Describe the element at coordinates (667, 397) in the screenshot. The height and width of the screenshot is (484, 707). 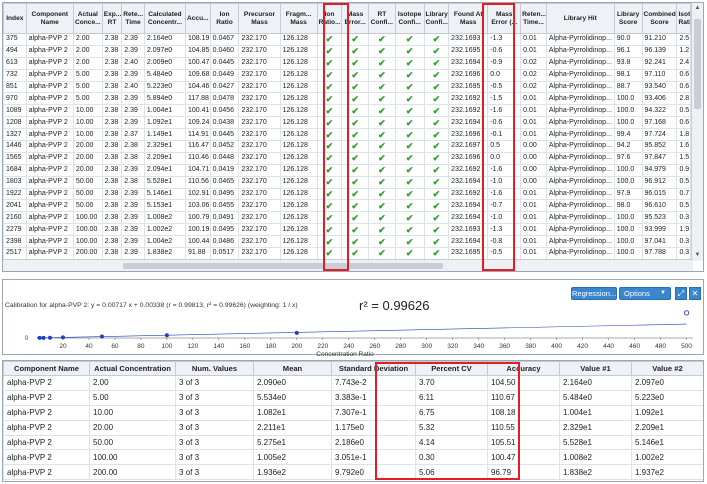
I see `table-cell: 5.223e0` at that location.